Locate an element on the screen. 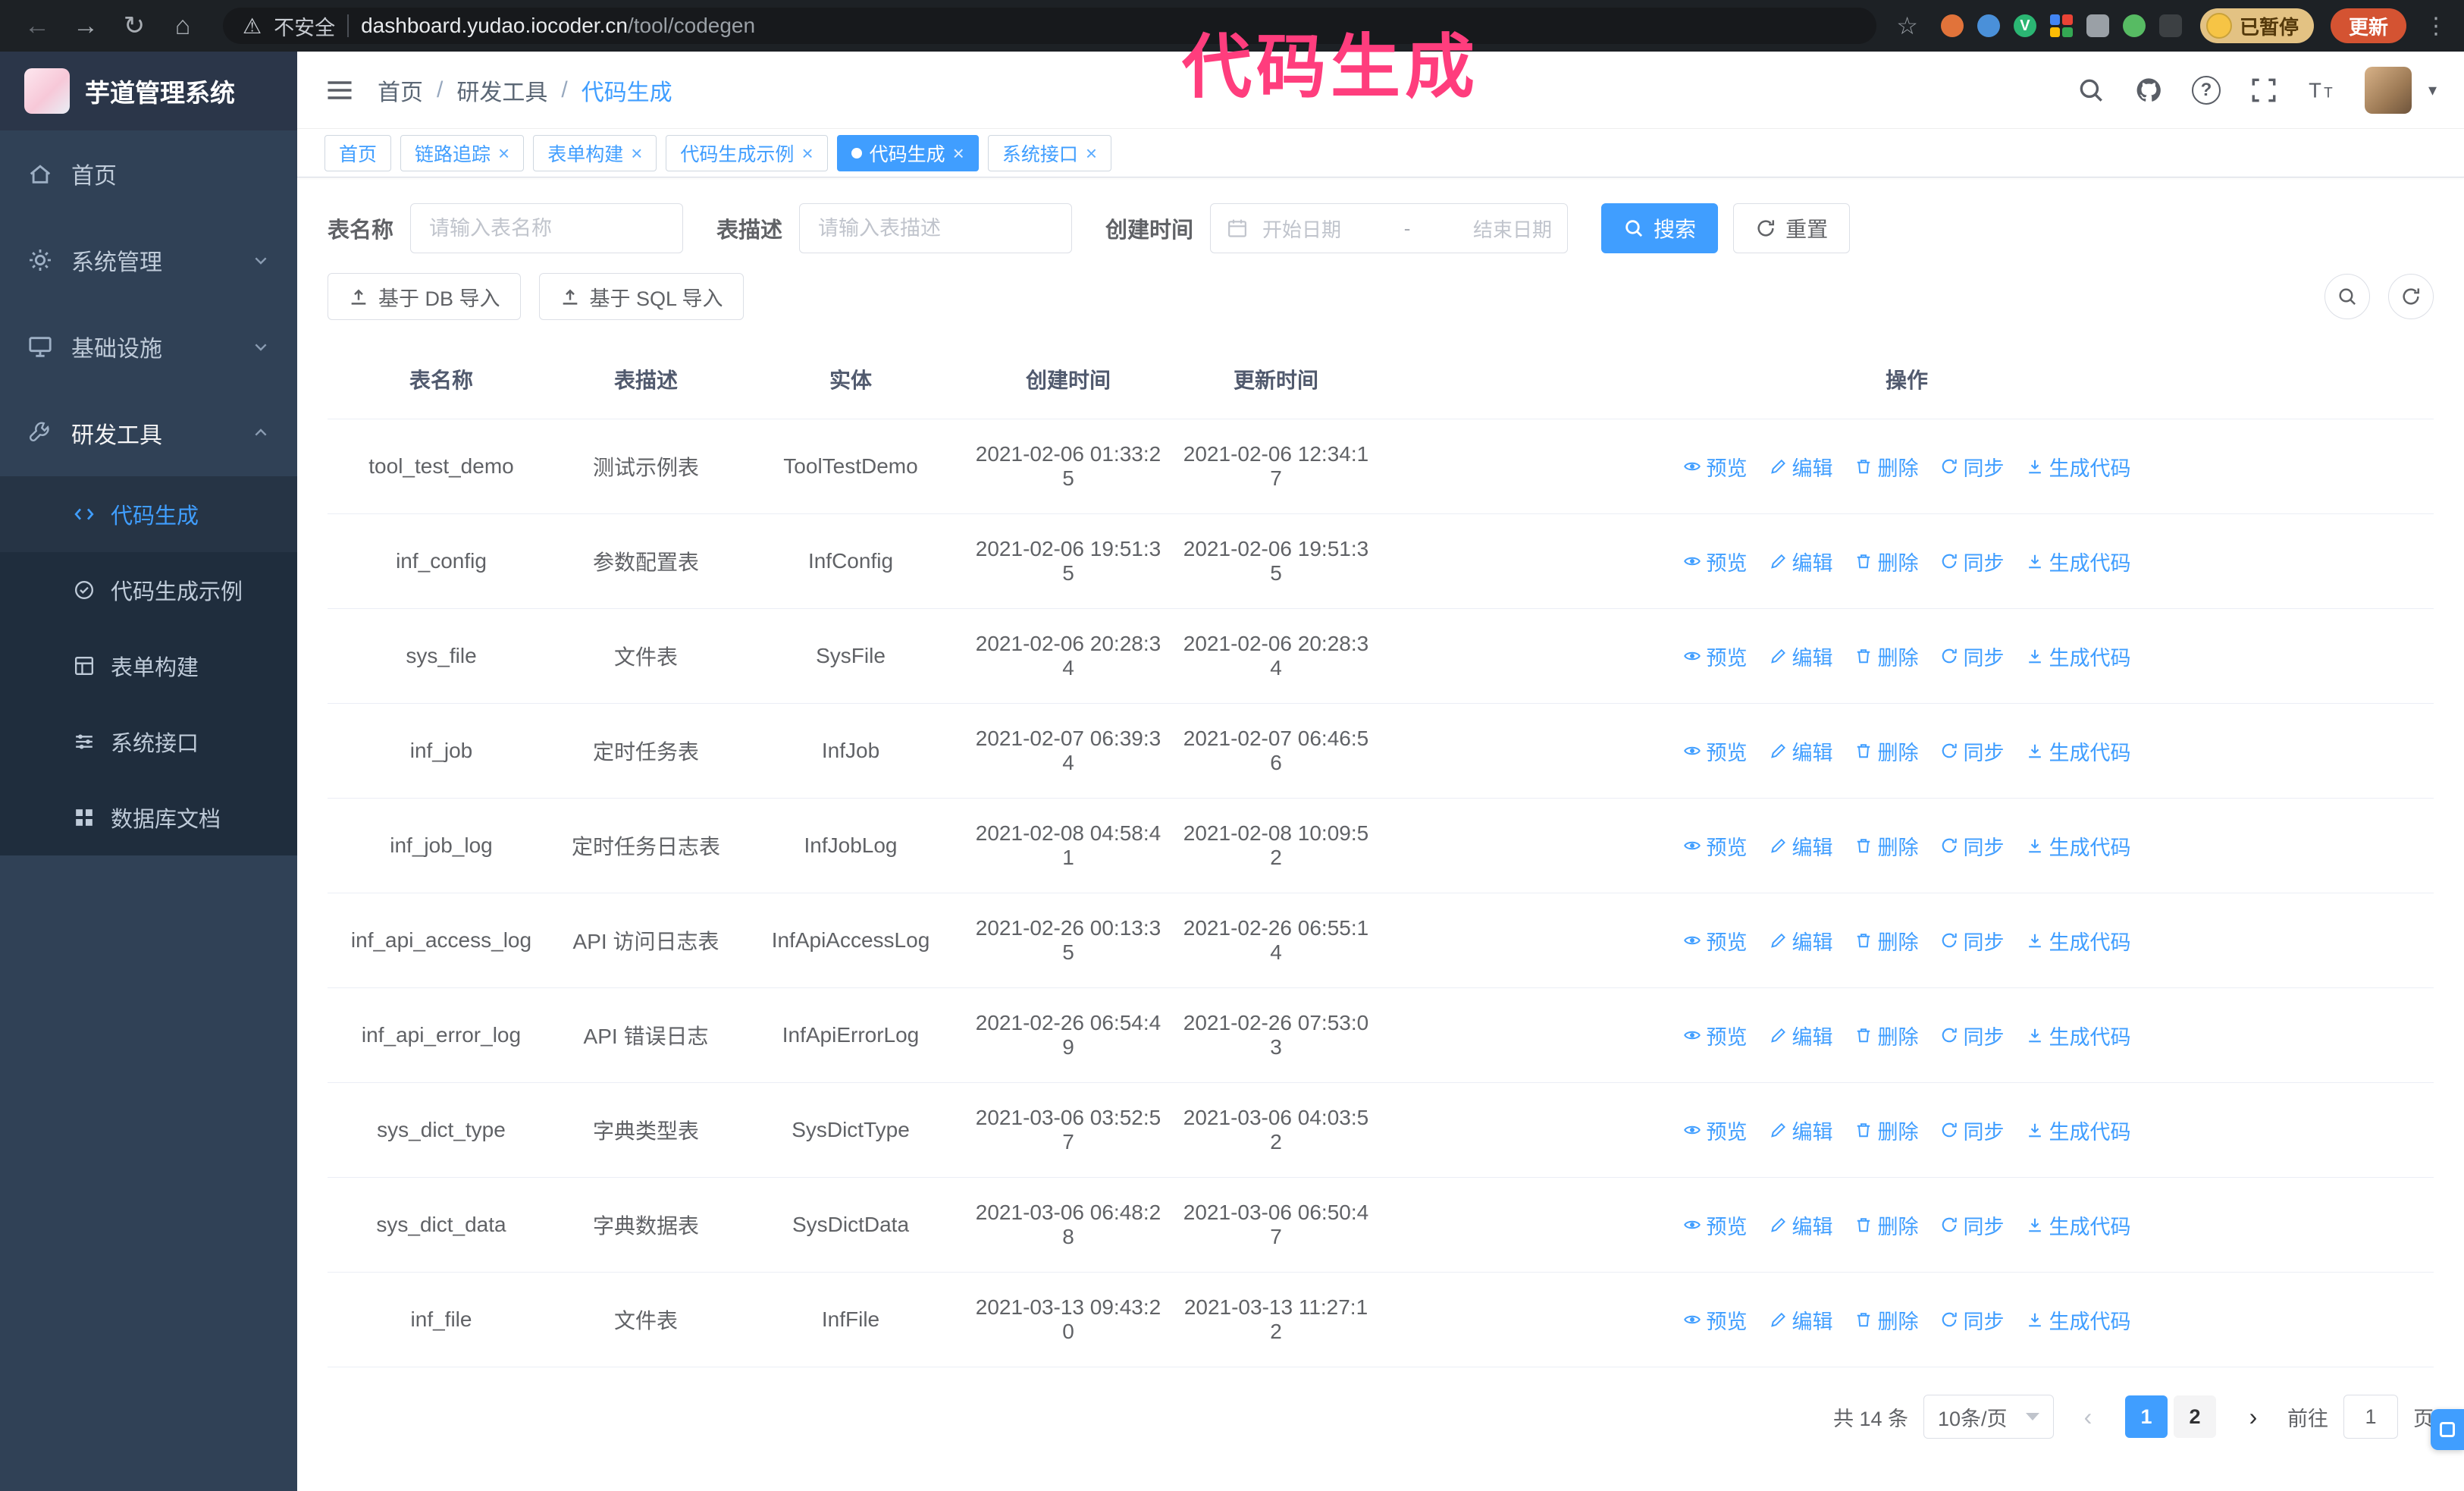 Image resolution: width=2464 pixels, height=1491 pixels. toggle-search-button is located at coordinates (2347, 296).